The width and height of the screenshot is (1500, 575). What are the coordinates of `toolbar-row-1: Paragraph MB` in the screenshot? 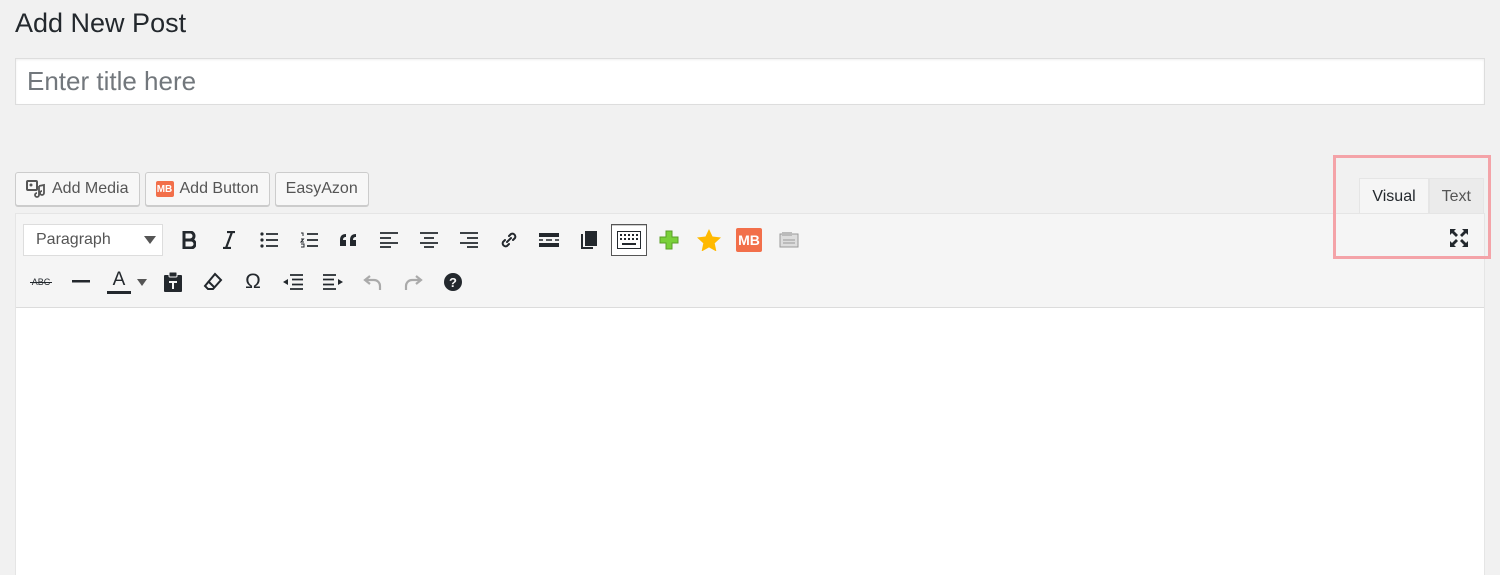 It's located at (417, 240).